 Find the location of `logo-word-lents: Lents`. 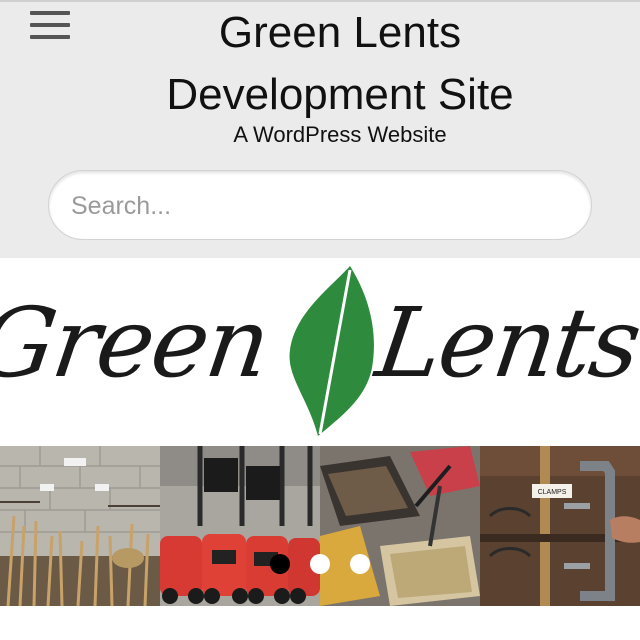

logo-word-lents: Lents is located at coordinates (504, 342).